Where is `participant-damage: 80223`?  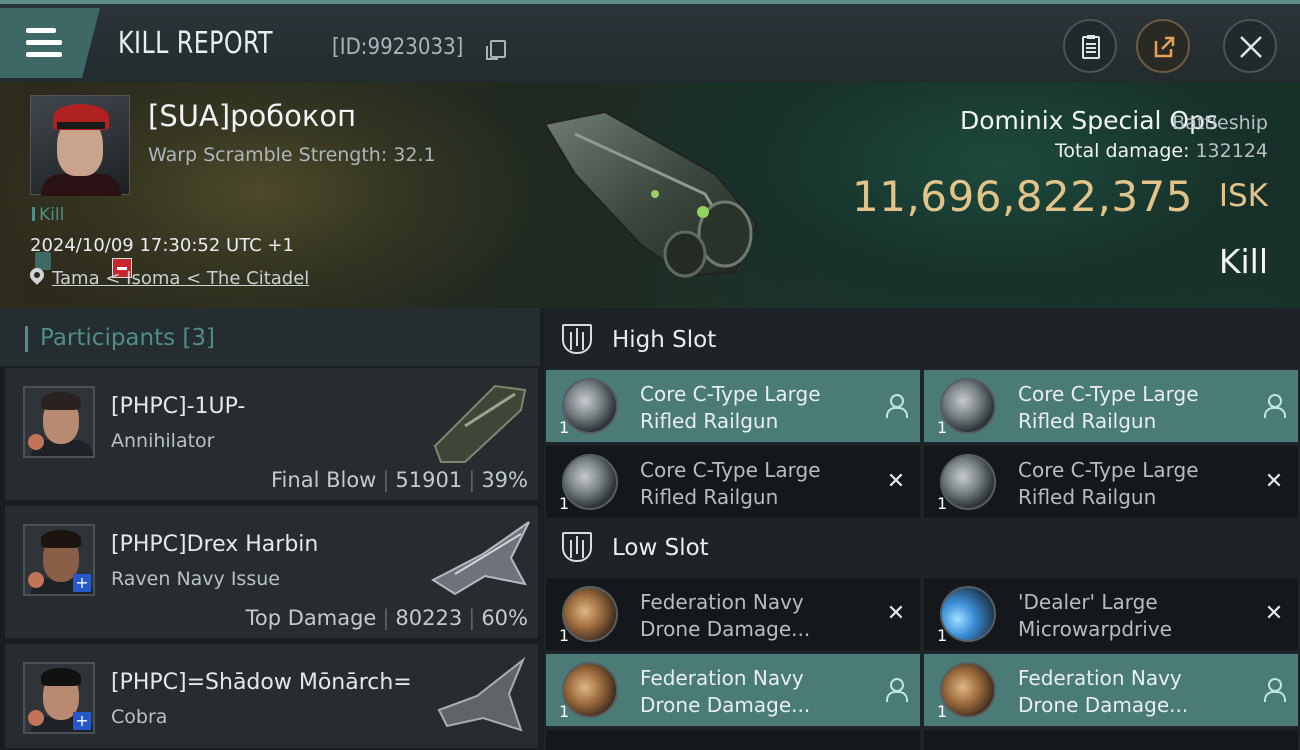
participant-damage: 80223 is located at coordinates (429, 618).